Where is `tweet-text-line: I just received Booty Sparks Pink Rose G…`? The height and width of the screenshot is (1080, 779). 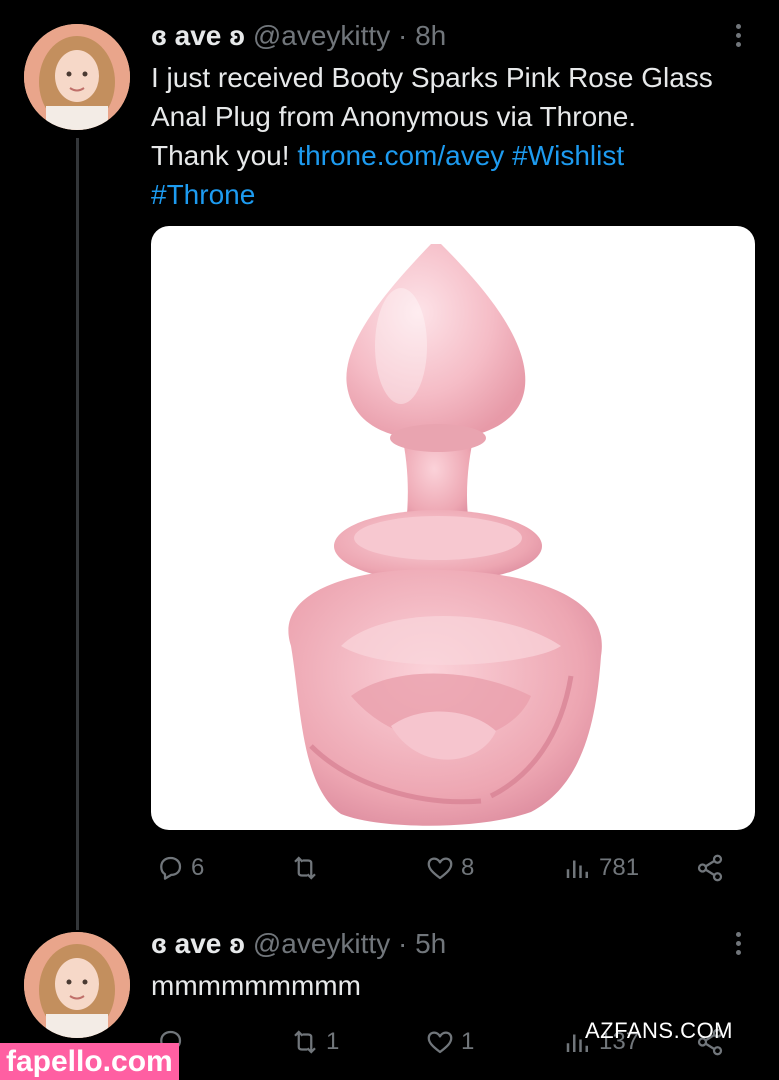 tweet-text-line: I just received Booty Sparks Pink Rose G… is located at coordinates (432, 77).